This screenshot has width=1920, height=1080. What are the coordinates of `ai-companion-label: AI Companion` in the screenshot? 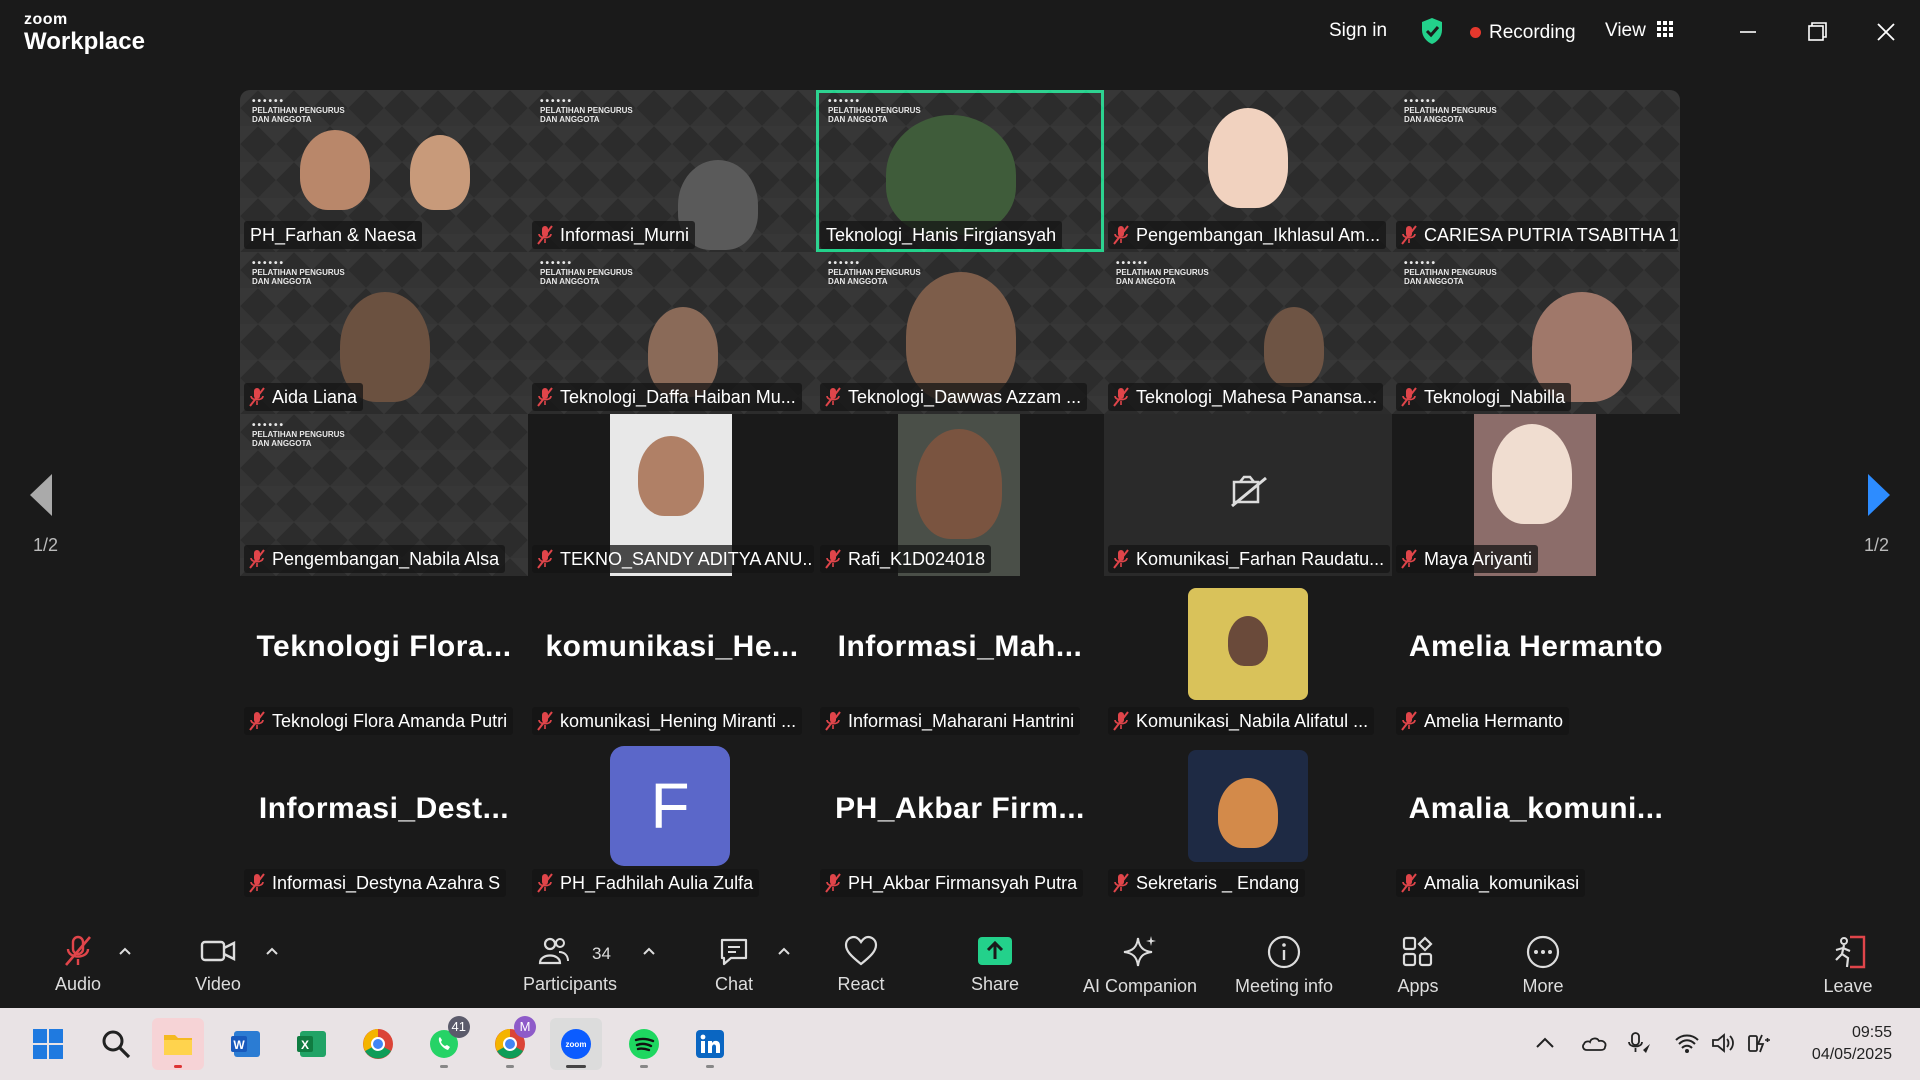 It's located at (1140, 986).